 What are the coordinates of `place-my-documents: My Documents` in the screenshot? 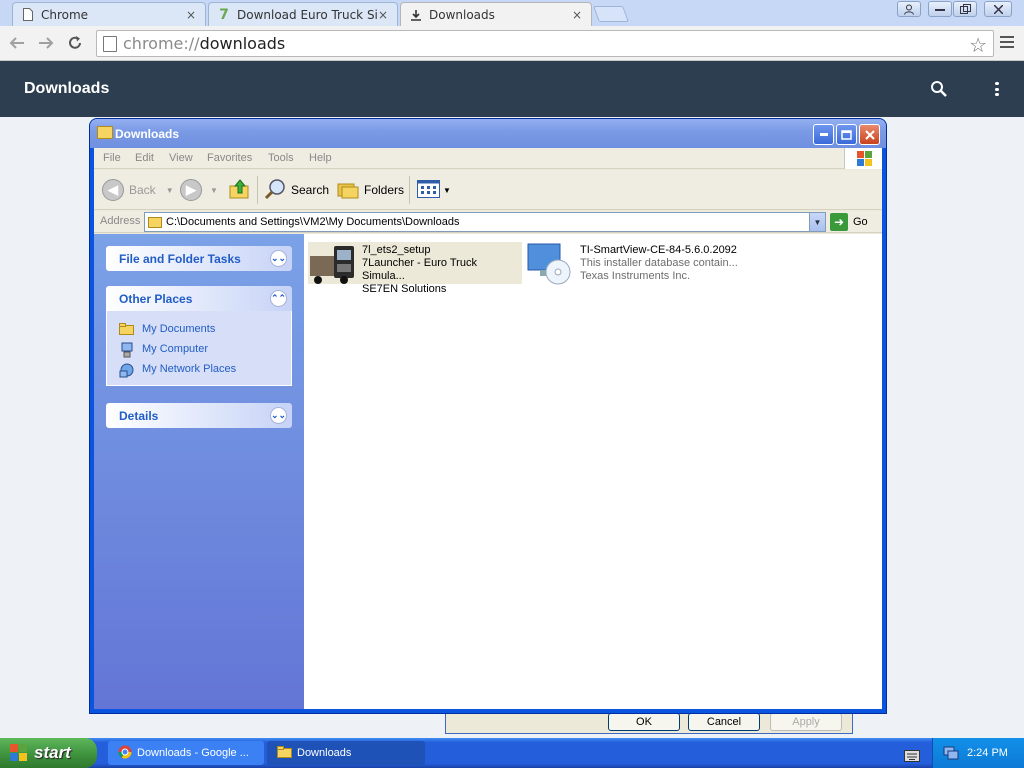 It's located at (205, 329).